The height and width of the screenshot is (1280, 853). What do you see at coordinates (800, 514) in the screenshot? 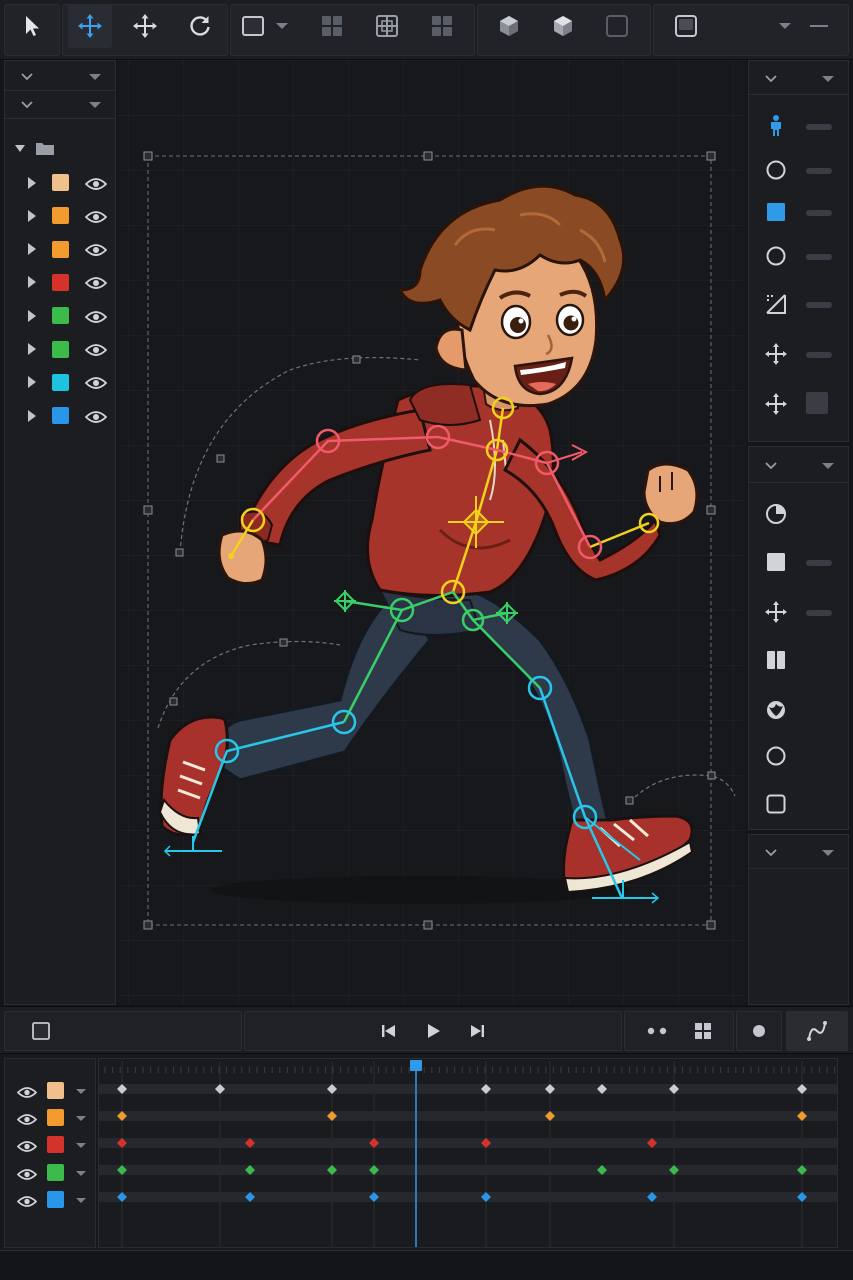
I see `opacity-row` at bounding box center [800, 514].